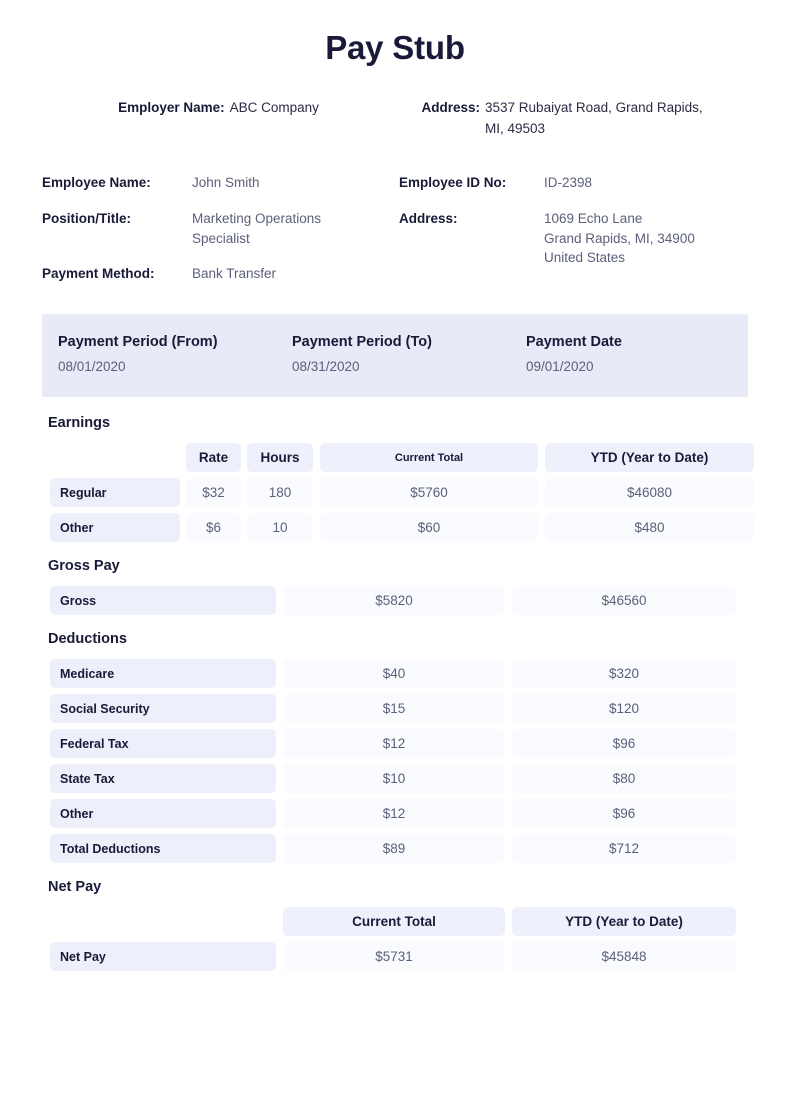 This screenshot has width=790, height=1118. Describe the element at coordinates (624, 922) in the screenshot. I see `net-pay-header-ytd: YTD (Year to Date)` at that location.